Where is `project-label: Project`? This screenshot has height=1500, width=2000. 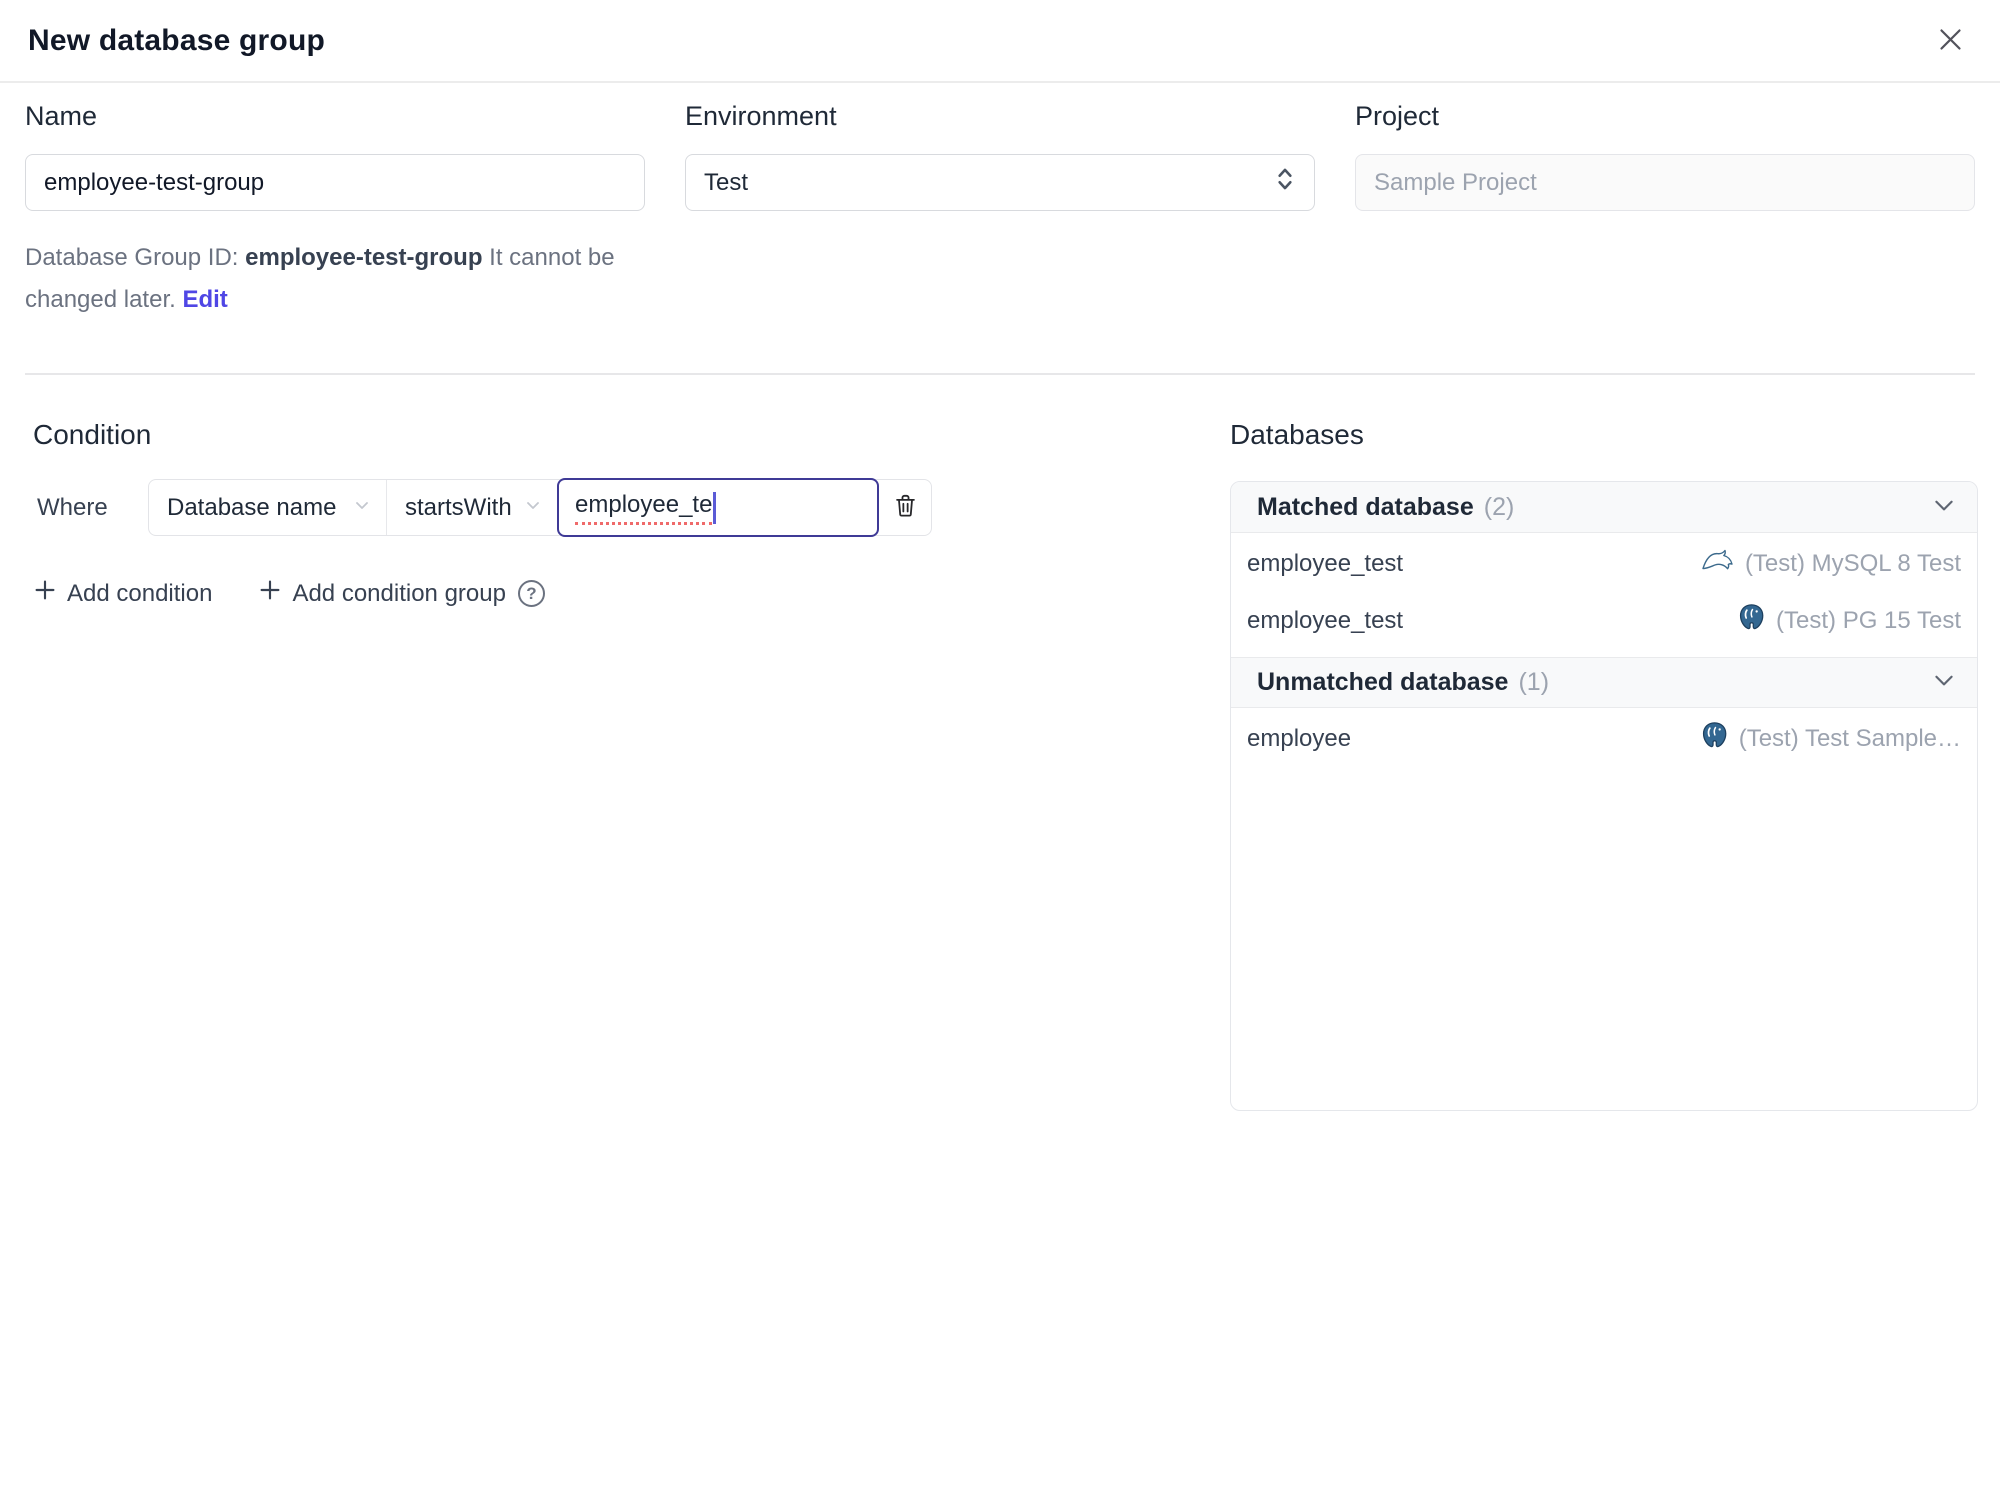 project-label: Project is located at coordinates (1397, 116).